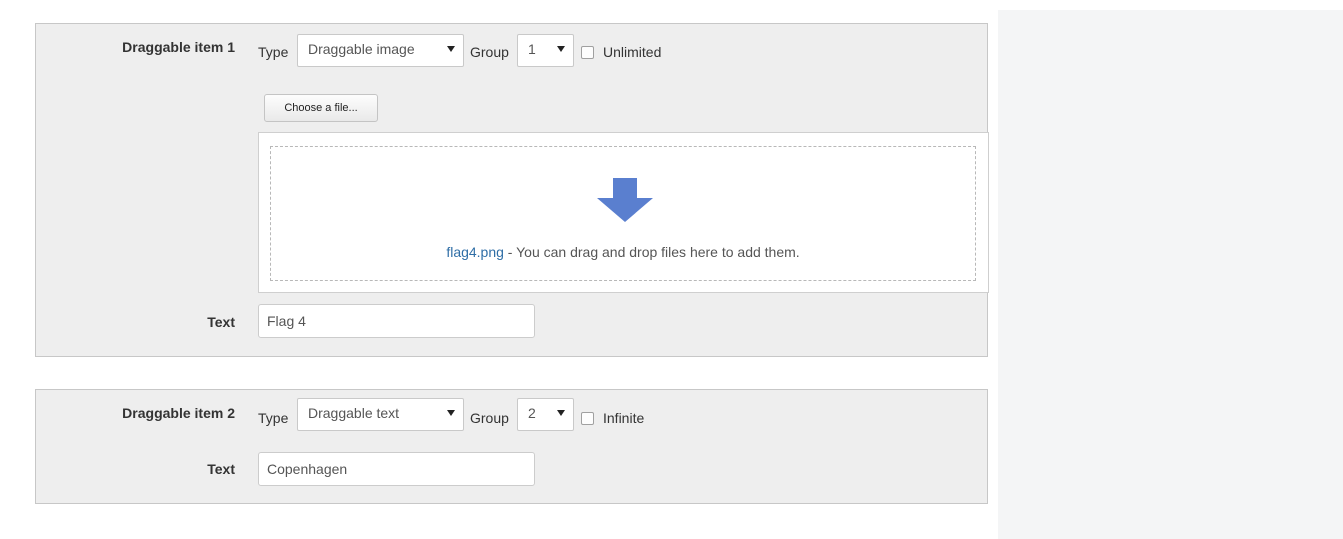 The image size is (1343, 539). What do you see at coordinates (396, 469) in the screenshot?
I see `text-field: Copenhagen` at bounding box center [396, 469].